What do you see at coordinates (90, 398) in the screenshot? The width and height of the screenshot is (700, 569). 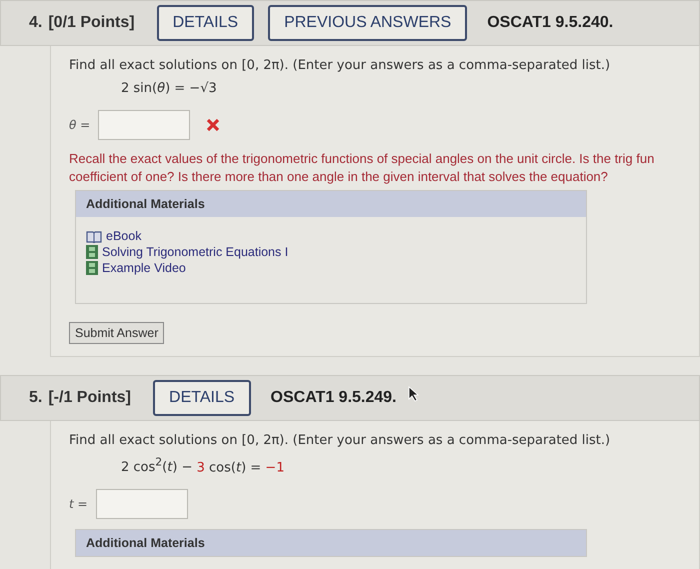 I see `points-label: [-/1 Points]` at bounding box center [90, 398].